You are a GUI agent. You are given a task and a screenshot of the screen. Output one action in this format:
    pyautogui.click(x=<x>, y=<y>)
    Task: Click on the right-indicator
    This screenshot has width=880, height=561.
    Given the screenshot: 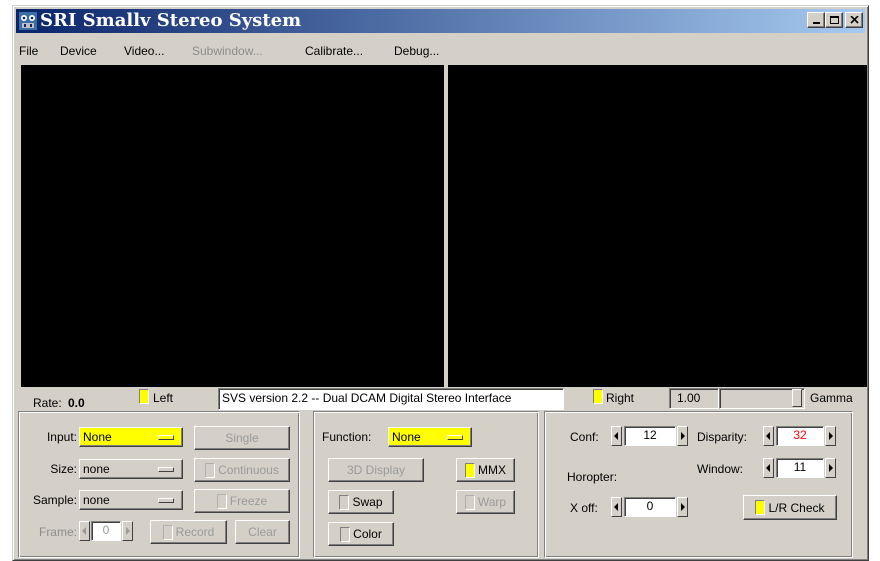 What is the action you would take?
    pyautogui.click(x=598, y=396)
    